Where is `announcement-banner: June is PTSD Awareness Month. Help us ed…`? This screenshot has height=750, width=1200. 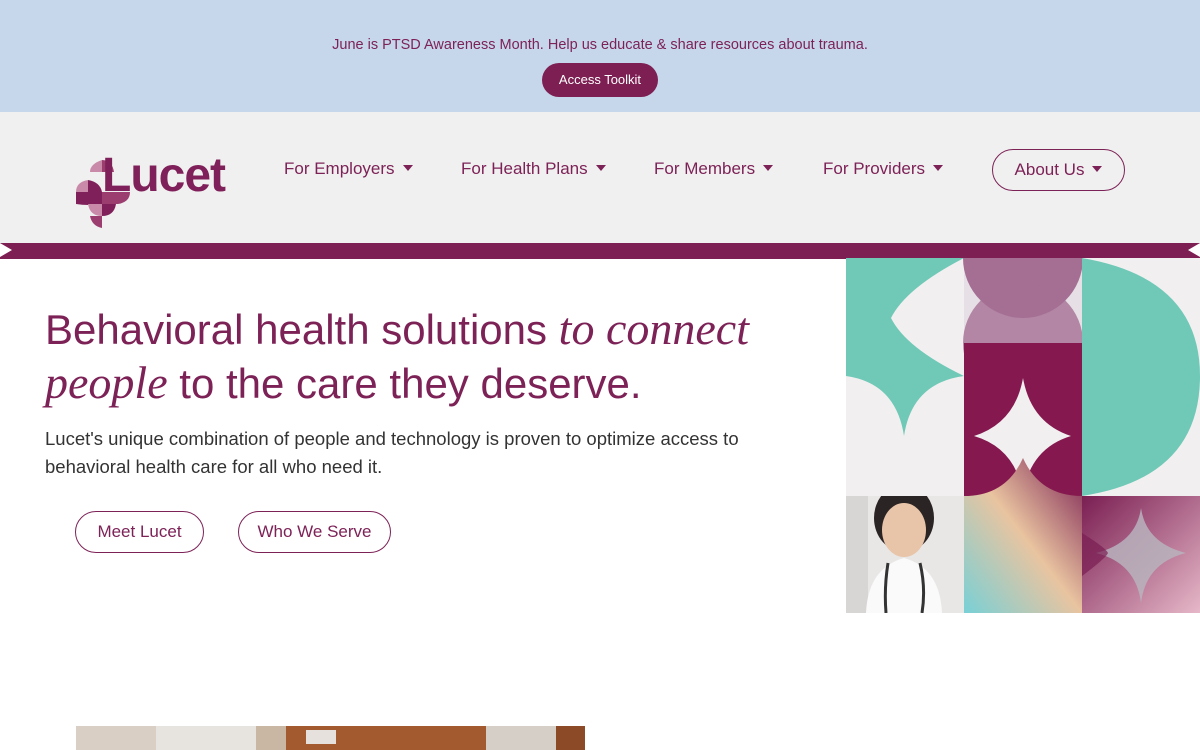
announcement-banner: June is PTSD Awareness Month. Help us ed… is located at coordinates (600, 56).